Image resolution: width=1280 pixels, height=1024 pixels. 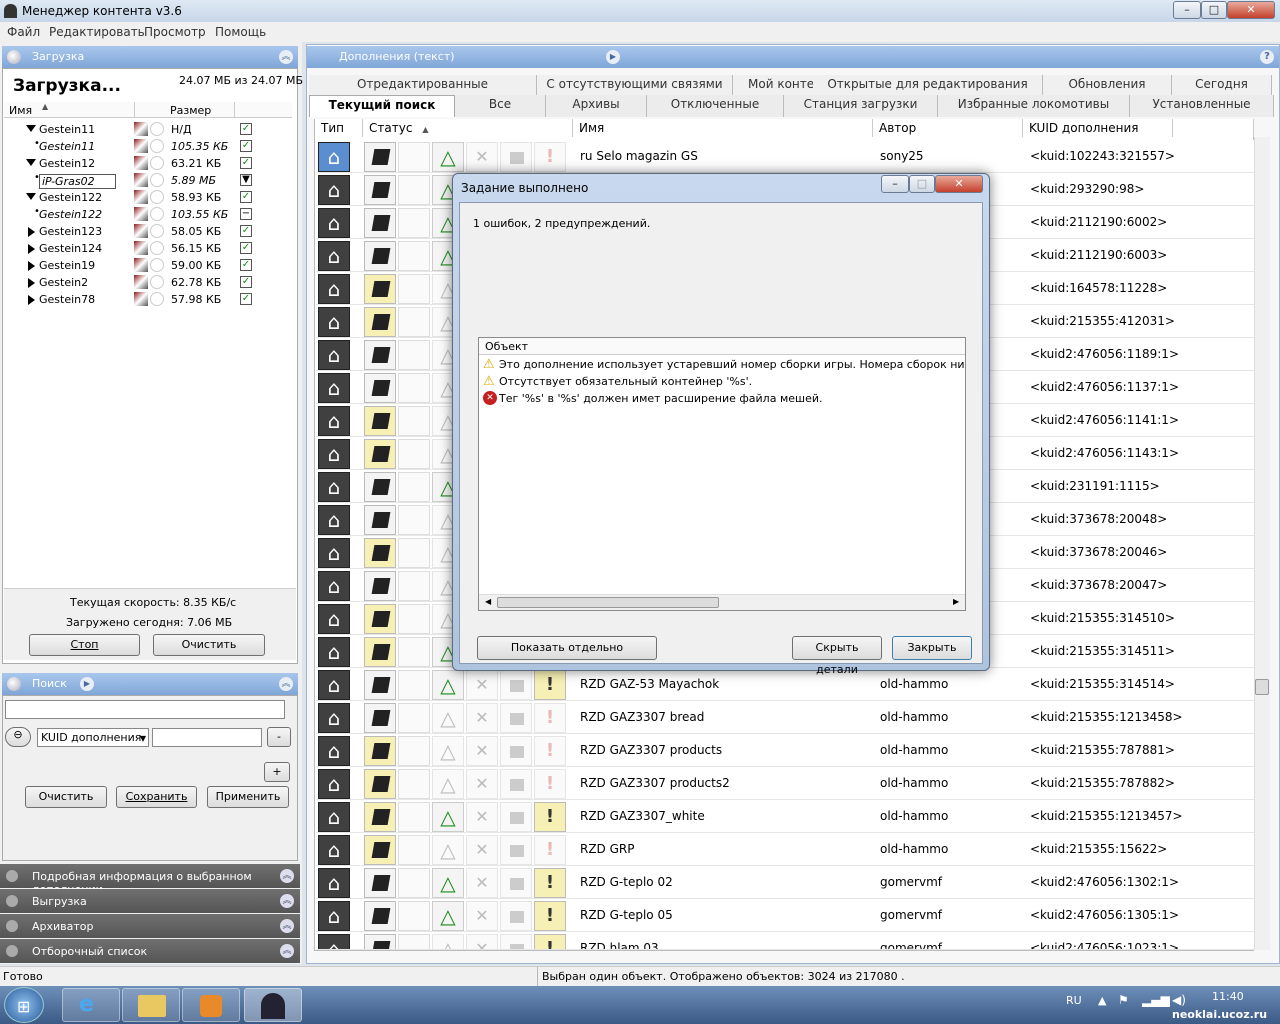 I want to click on remove-condition-icon: ⊖, so click(x=18, y=737).